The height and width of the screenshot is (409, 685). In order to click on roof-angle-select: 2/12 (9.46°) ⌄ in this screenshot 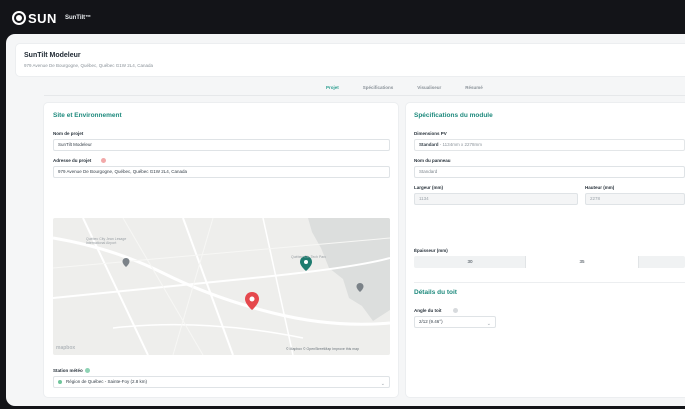, I will do `click(455, 322)`.